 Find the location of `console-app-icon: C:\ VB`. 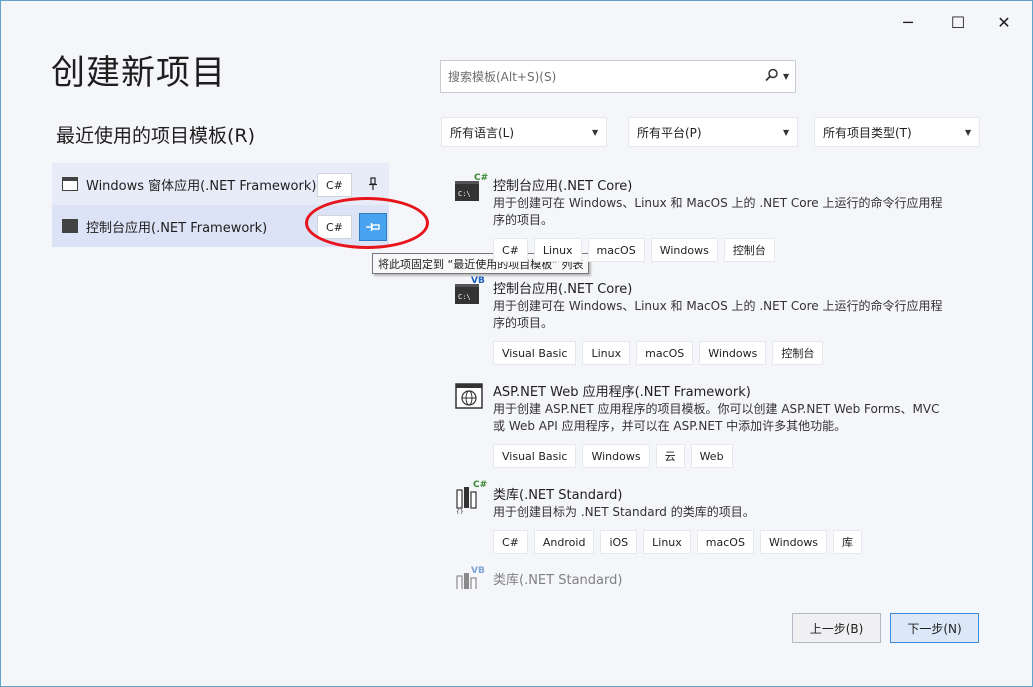

console-app-icon: C:\ VB is located at coordinates (470, 291).